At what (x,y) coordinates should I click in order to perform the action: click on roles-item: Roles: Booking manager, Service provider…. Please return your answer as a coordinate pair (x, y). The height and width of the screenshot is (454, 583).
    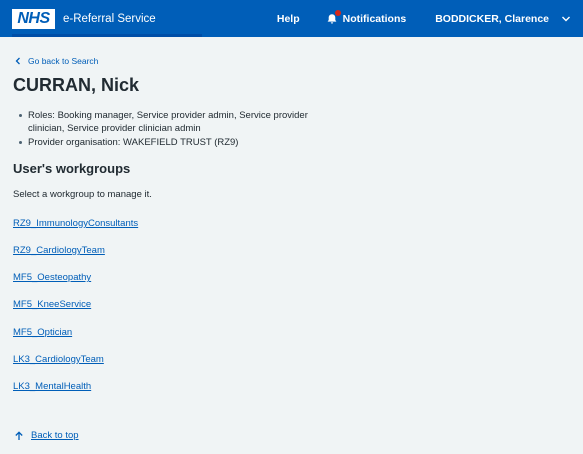
    Looking at the image, I should click on (178, 122).